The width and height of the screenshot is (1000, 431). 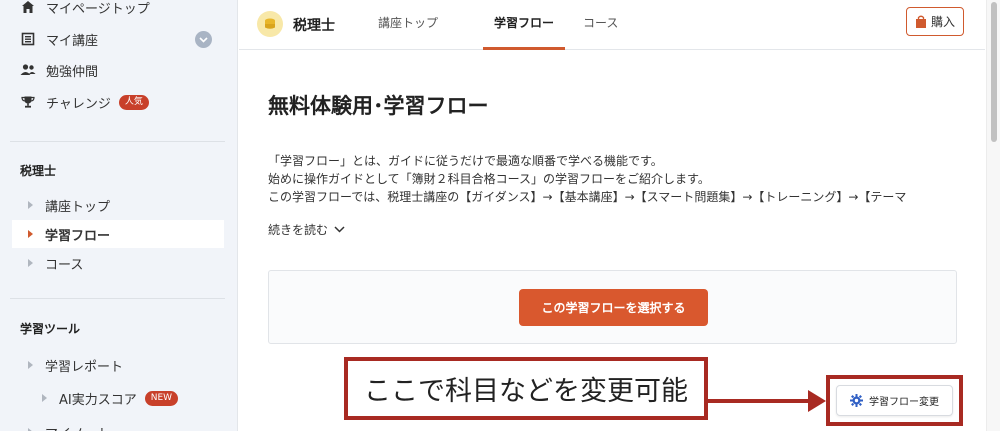 What do you see at coordinates (993, 215) in the screenshot?
I see `scrollbar` at bounding box center [993, 215].